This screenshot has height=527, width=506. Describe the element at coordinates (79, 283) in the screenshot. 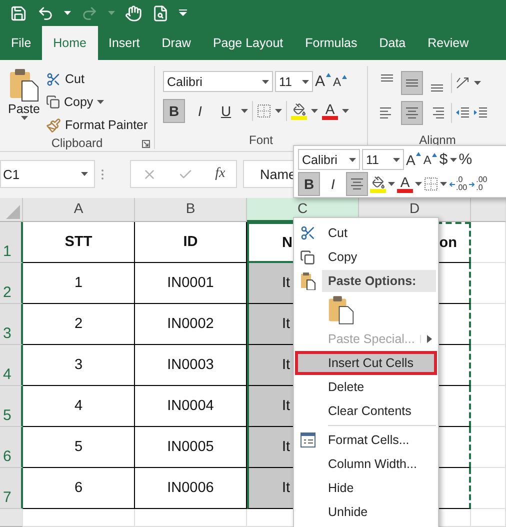

I see `table-cell: 1` at that location.